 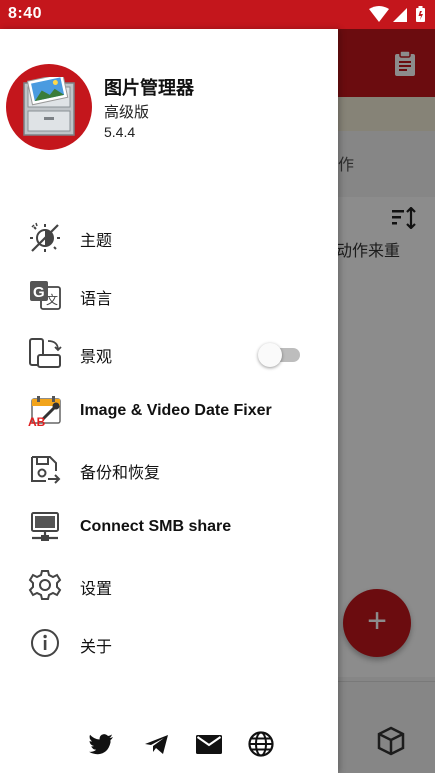 I want to click on screen-rotation-icon, so click(x=45, y=353).